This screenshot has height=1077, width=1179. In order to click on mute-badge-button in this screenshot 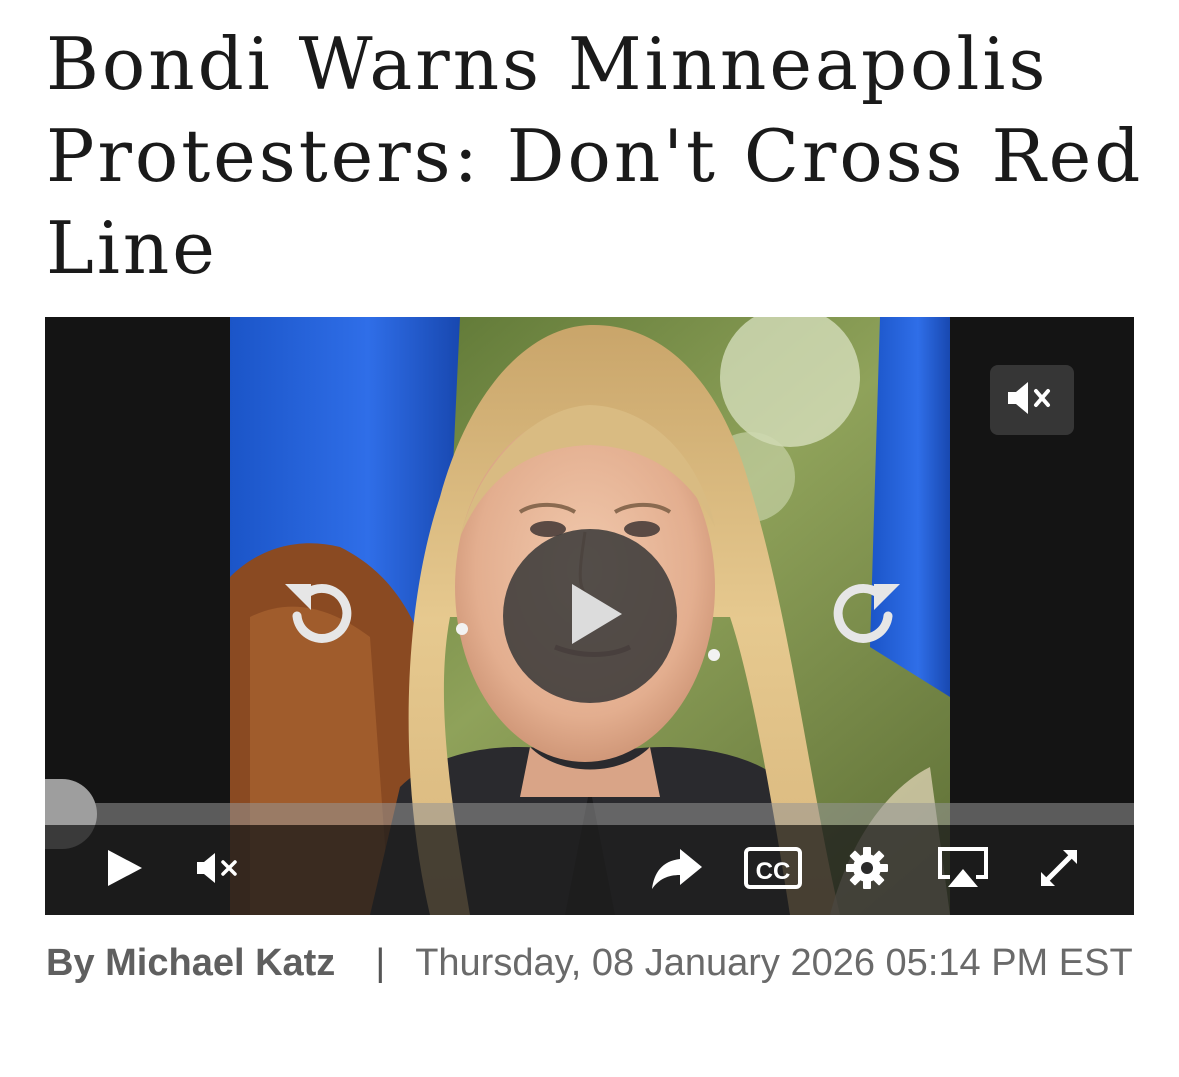, I will do `click(1032, 400)`.